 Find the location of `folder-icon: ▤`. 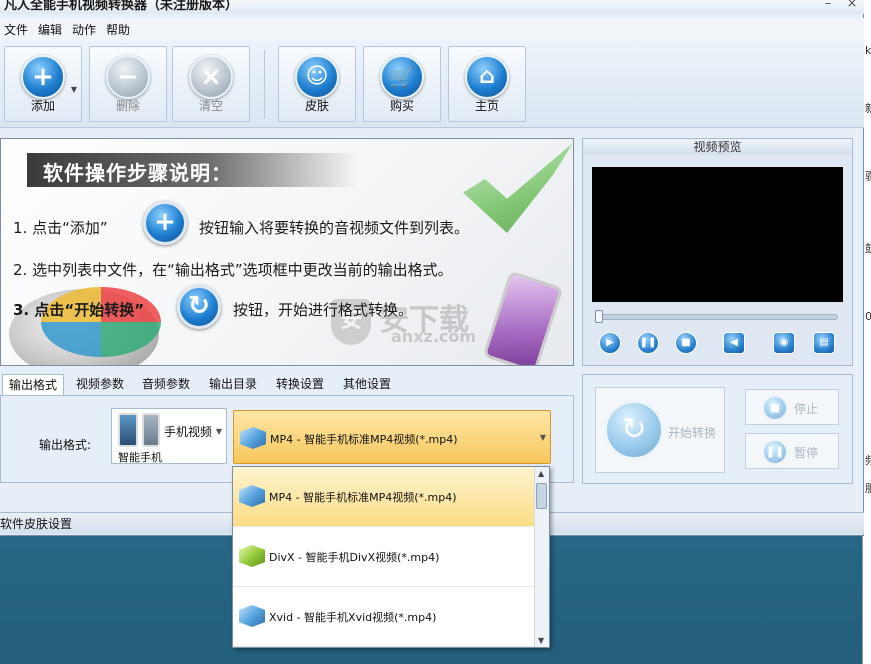

folder-icon: ▤ is located at coordinates (824, 343).